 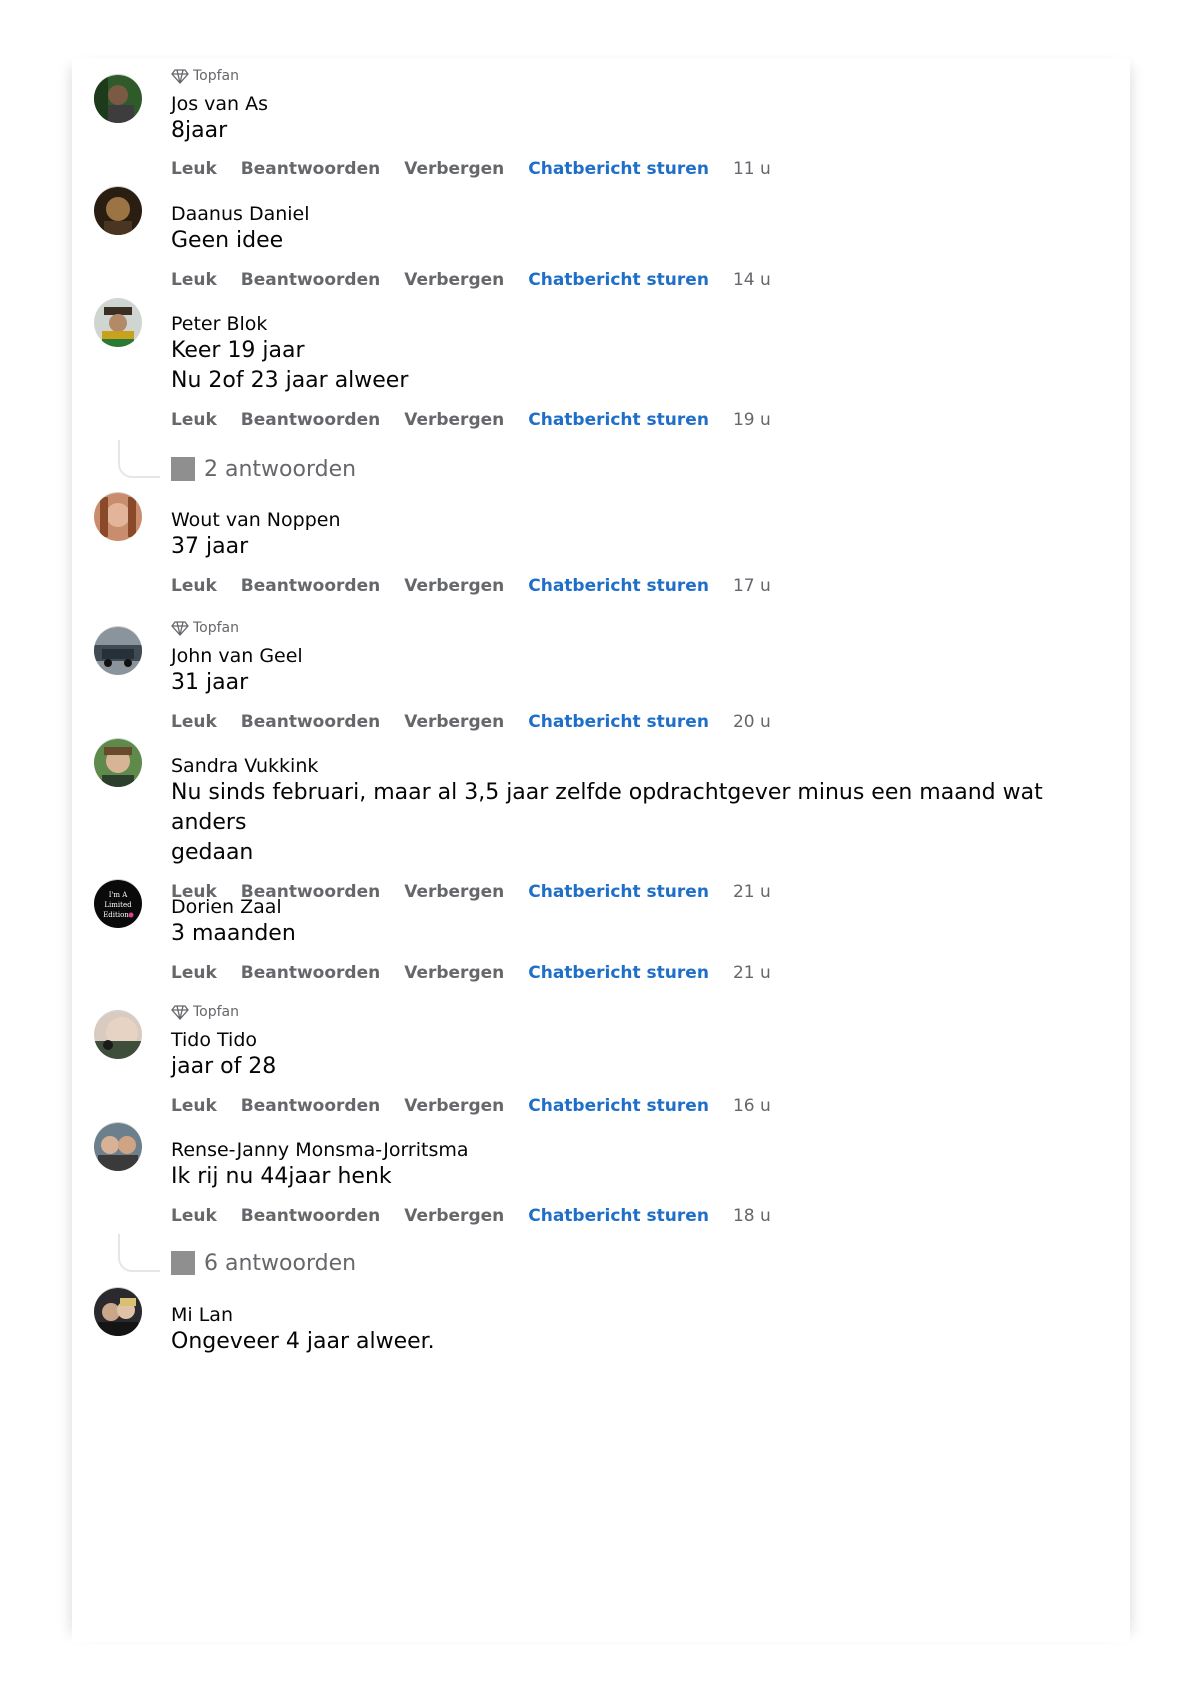 What do you see at coordinates (303, 1341) in the screenshot?
I see `comment-text: Ongeveer 4 jaar alweer.` at bounding box center [303, 1341].